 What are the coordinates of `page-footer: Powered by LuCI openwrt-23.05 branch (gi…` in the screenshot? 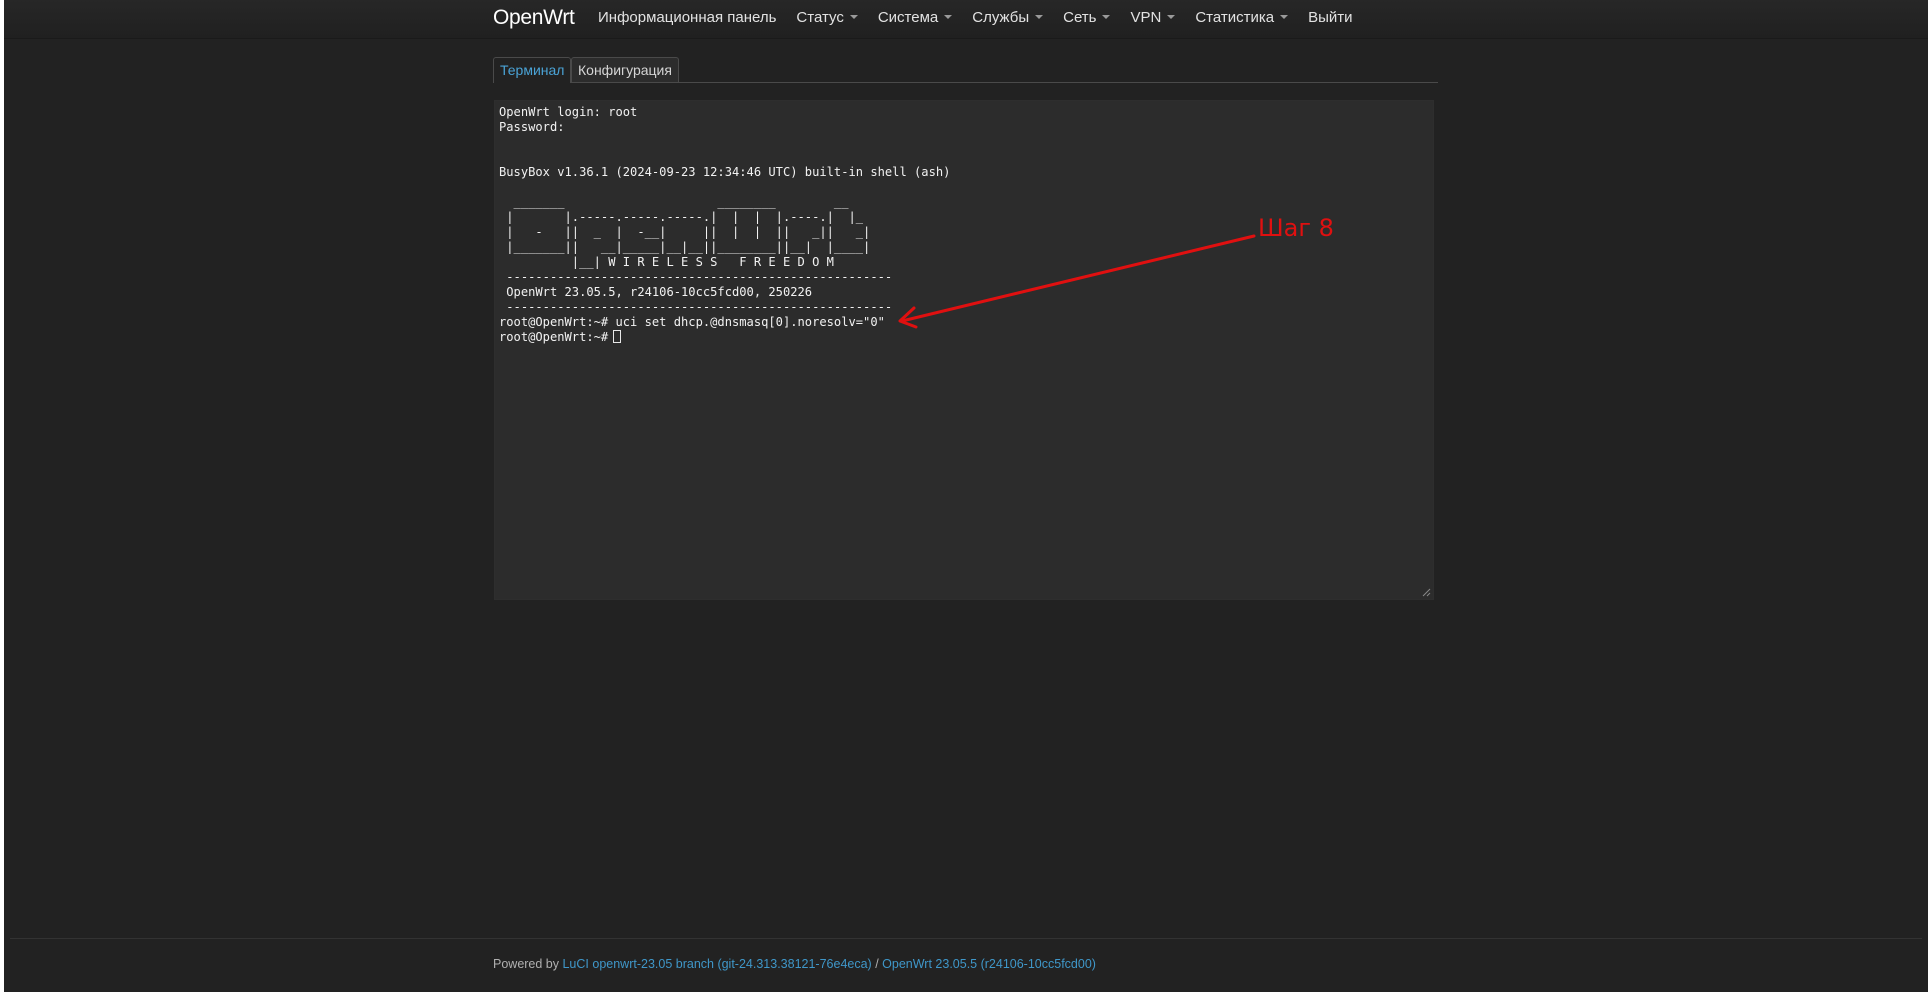 It's located at (794, 964).